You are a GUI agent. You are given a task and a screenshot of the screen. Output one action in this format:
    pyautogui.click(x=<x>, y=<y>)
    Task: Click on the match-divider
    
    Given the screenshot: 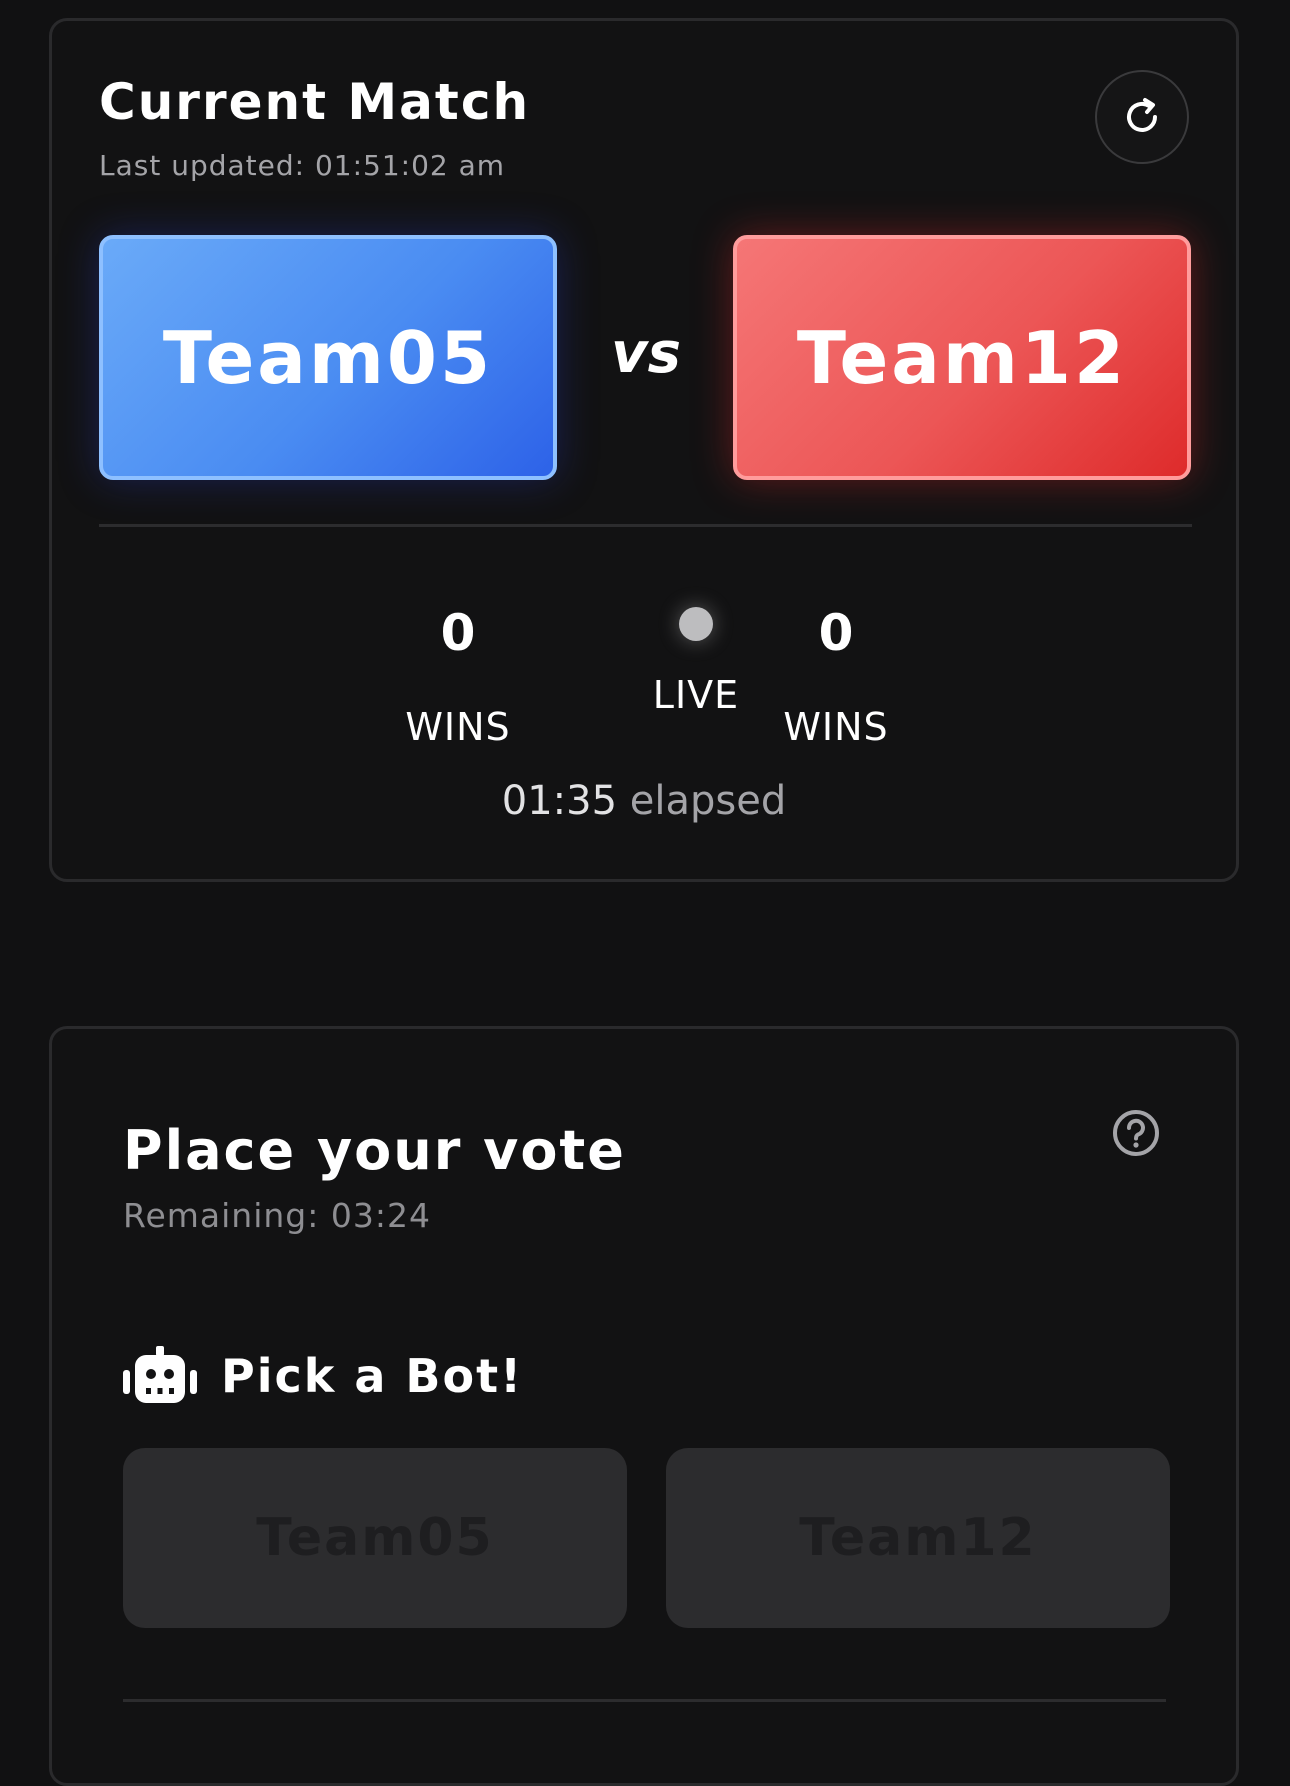 What is the action you would take?
    pyautogui.click(x=645, y=525)
    